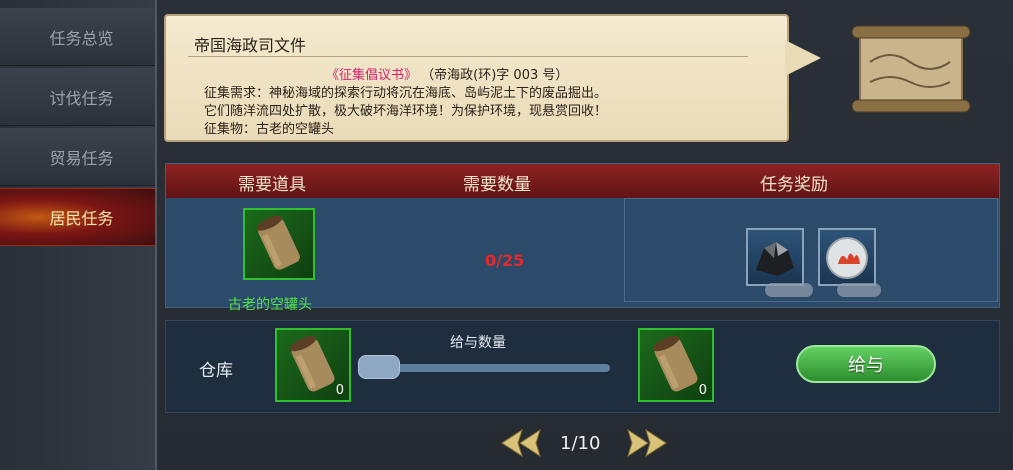 The width and height of the screenshot is (1013, 470). What do you see at coordinates (497, 185) in the screenshot?
I see `header-required-quantity: 需要数量` at bounding box center [497, 185].